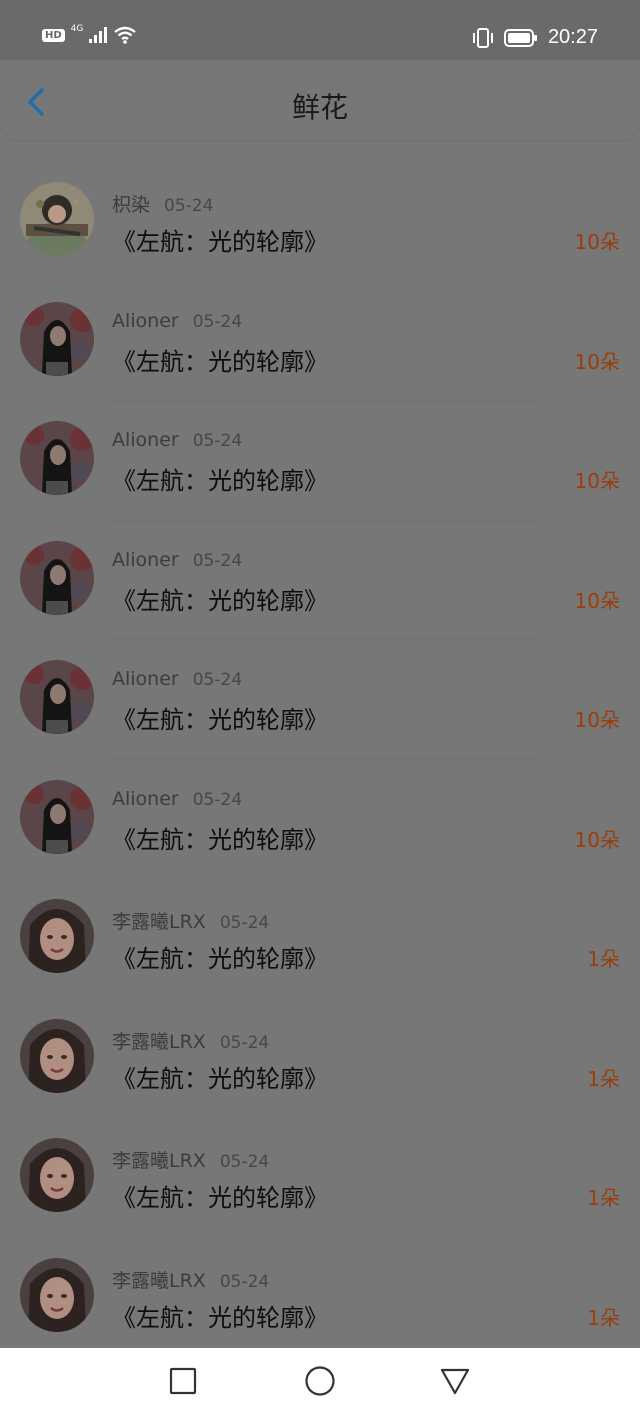 Image resolution: width=640 pixels, height=1415 pixels. What do you see at coordinates (98, 35) in the screenshot?
I see `signal-strength-icon` at bounding box center [98, 35].